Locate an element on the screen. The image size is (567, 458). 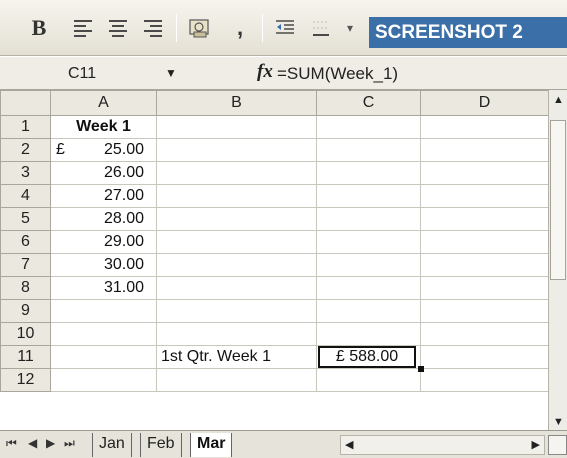
scroll-right-icon: ▶ is located at coordinates (536, 444).